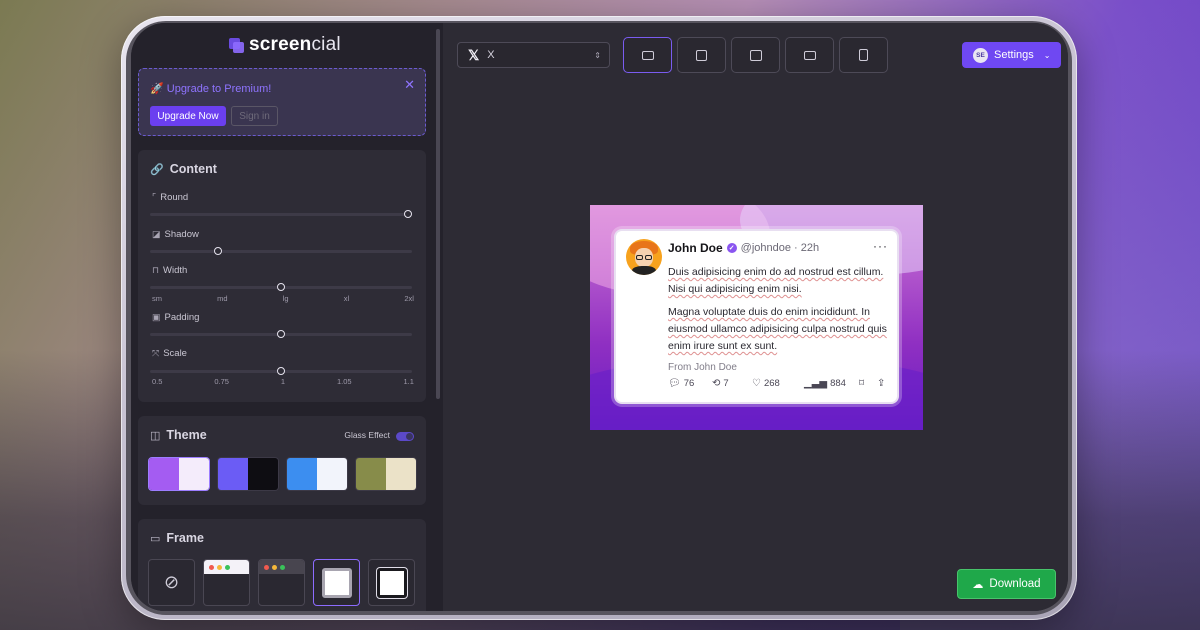 The image size is (1200, 630). What do you see at coordinates (367, 435) in the screenshot?
I see `glass-effect-label: Glass Effect` at bounding box center [367, 435].